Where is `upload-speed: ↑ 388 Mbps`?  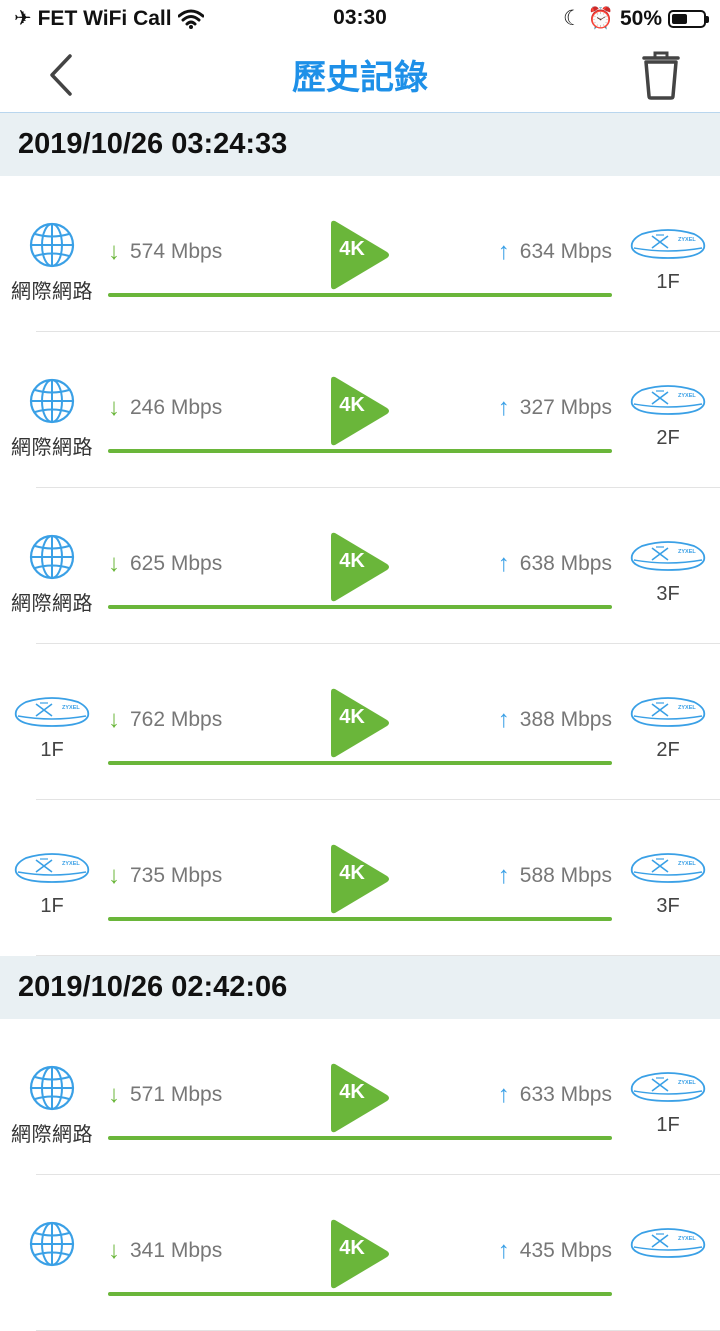
upload-speed: ↑ 388 Mbps is located at coordinates (555, 720).